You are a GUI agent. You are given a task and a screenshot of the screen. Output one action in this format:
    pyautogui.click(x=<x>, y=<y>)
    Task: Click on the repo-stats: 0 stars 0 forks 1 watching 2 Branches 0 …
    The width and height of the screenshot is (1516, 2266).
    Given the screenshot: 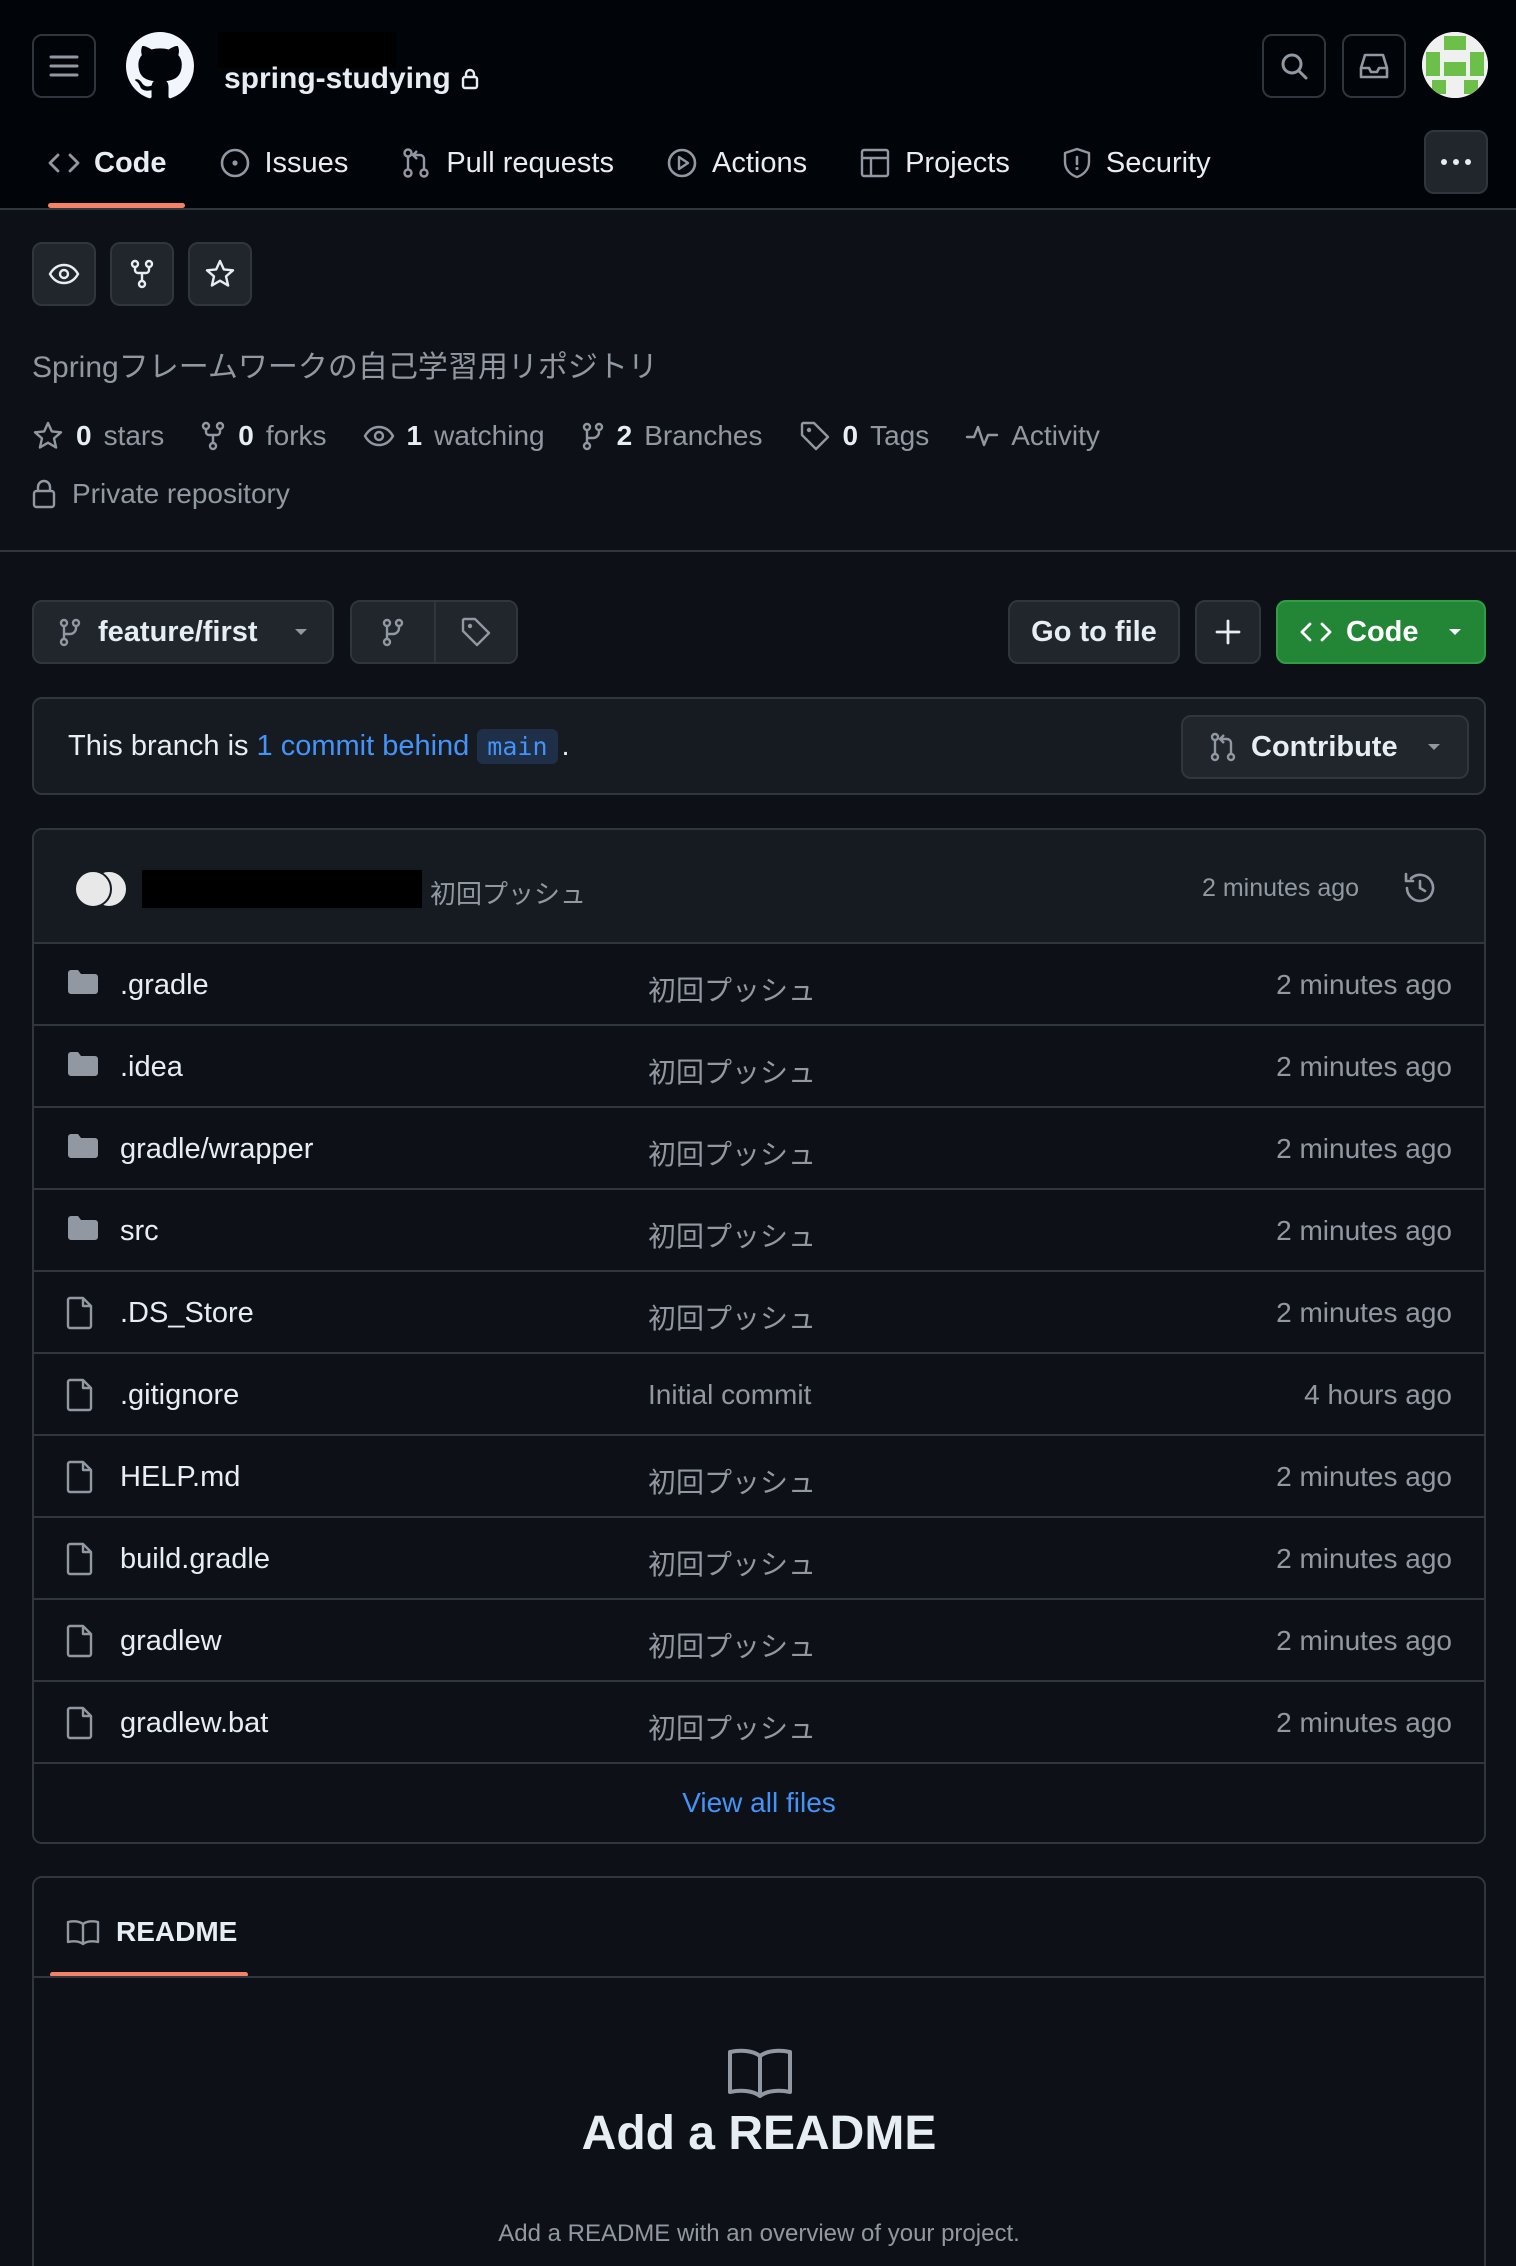 What is the action you would take?
    pyautogui.click(x=584, y=436)
    